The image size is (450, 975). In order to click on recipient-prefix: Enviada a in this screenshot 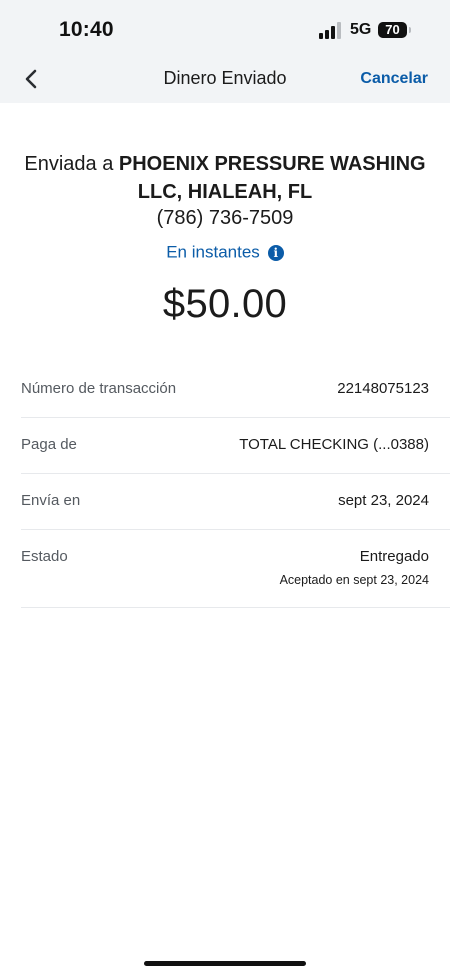, I will do `click(71, 164)`.